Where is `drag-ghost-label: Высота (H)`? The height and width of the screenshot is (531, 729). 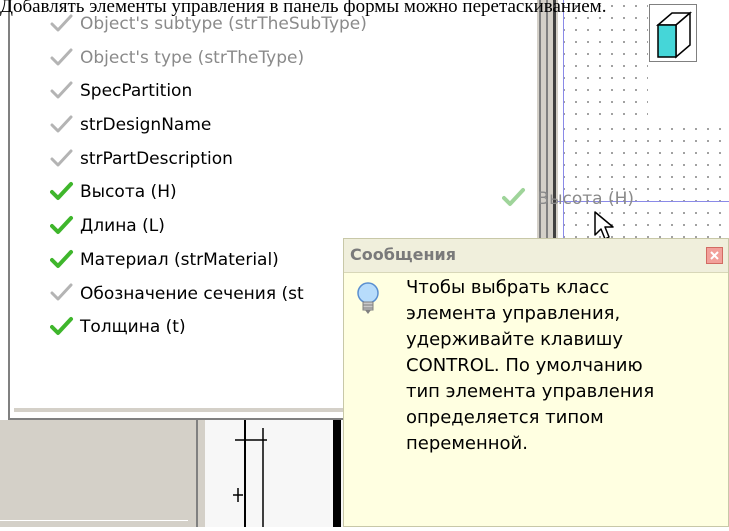 drag-ghost-label: Высота (H) is located at coordinates (586, 199).